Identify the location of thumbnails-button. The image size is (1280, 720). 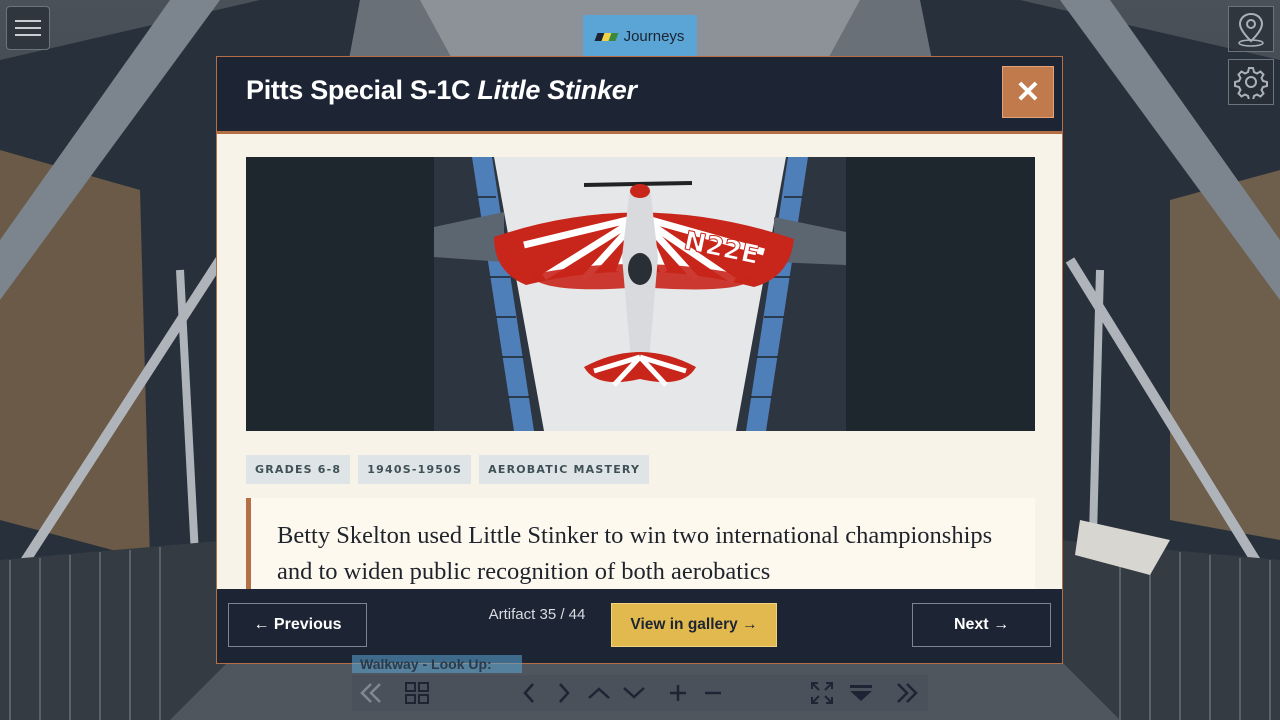
(417, 693).